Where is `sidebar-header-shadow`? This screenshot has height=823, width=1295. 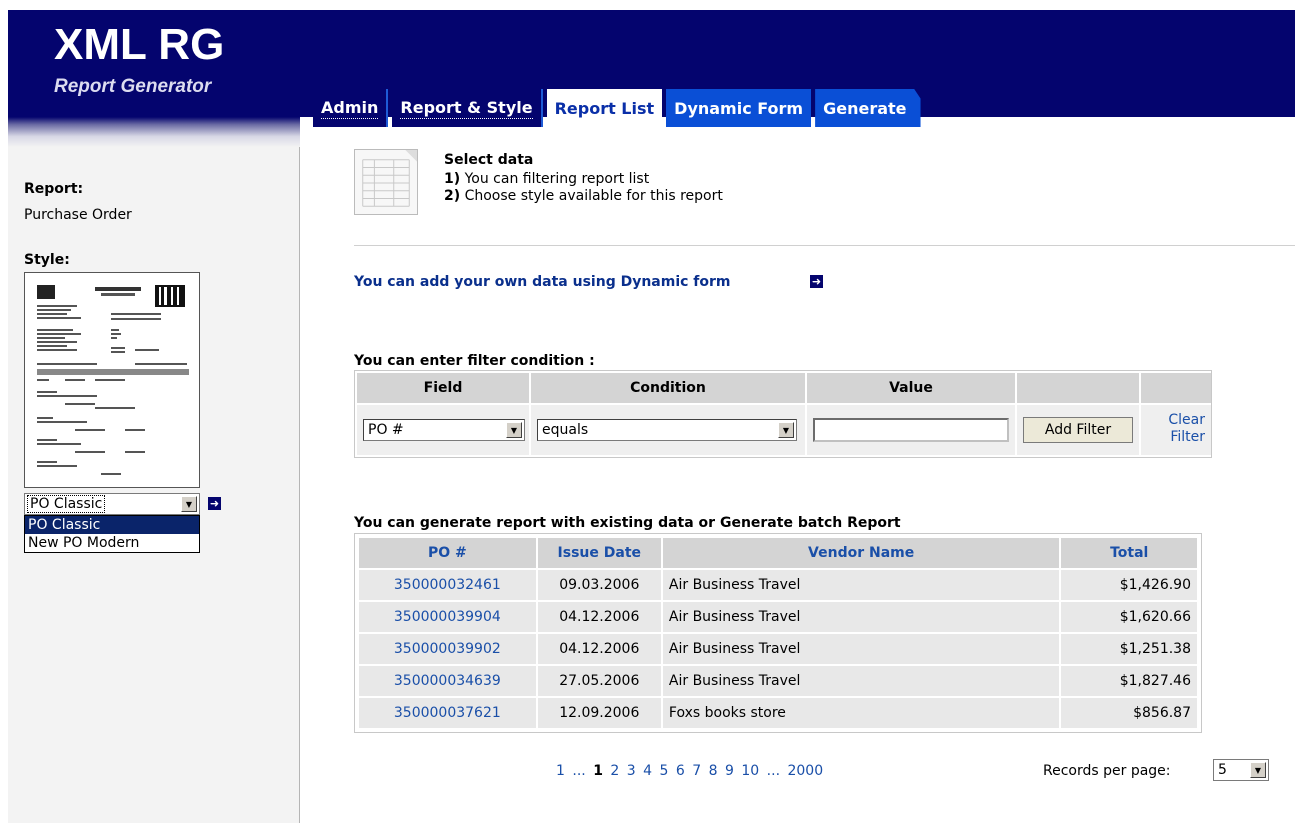
sidebar-header-shadow is located at coordinates (154, 132).